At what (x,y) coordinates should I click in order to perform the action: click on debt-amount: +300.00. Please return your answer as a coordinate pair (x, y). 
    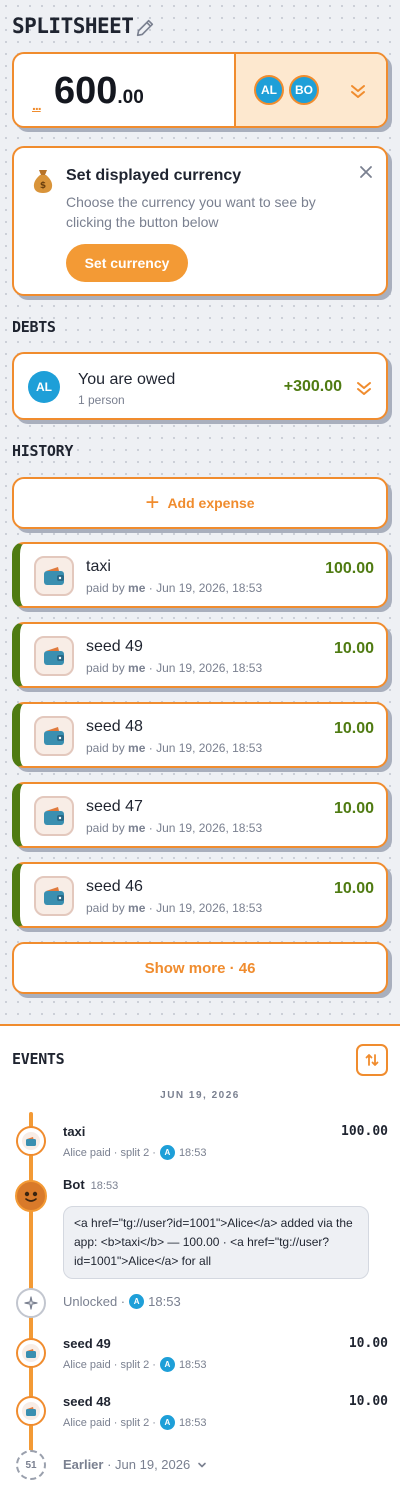
    Looking at the image, I should click on (312, 386).